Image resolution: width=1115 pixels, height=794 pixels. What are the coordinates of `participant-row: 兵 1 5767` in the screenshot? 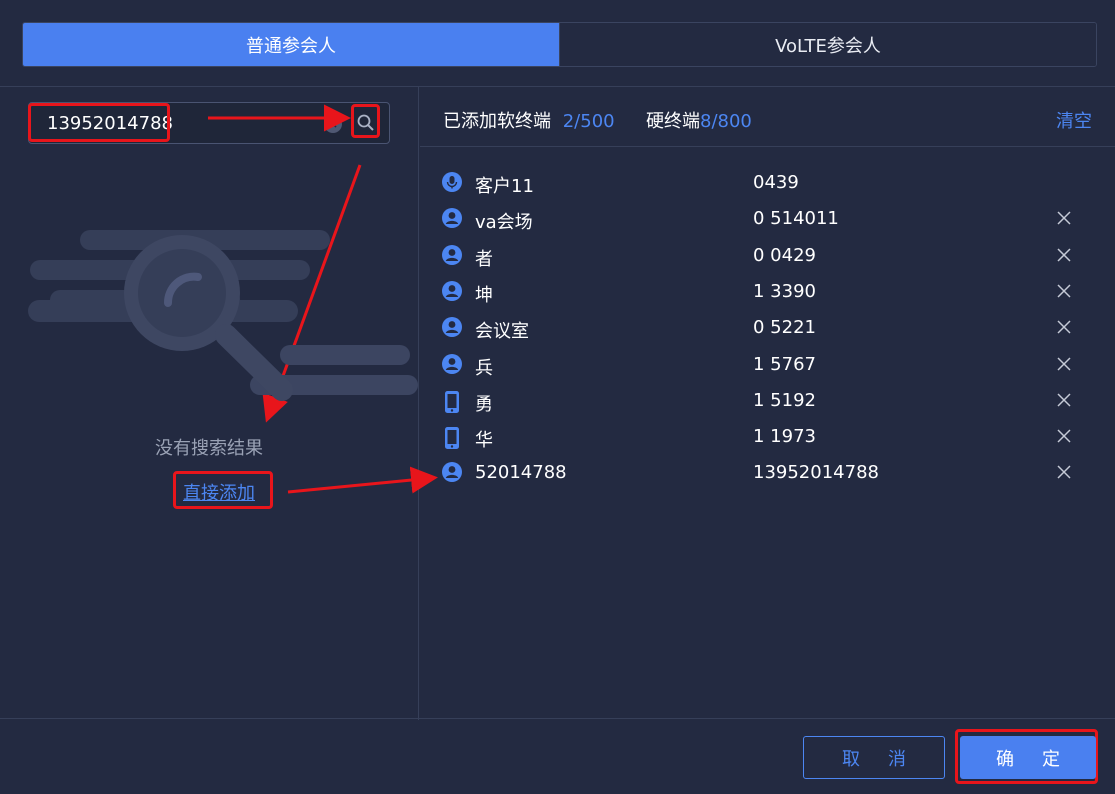 It's located at (767, 364).